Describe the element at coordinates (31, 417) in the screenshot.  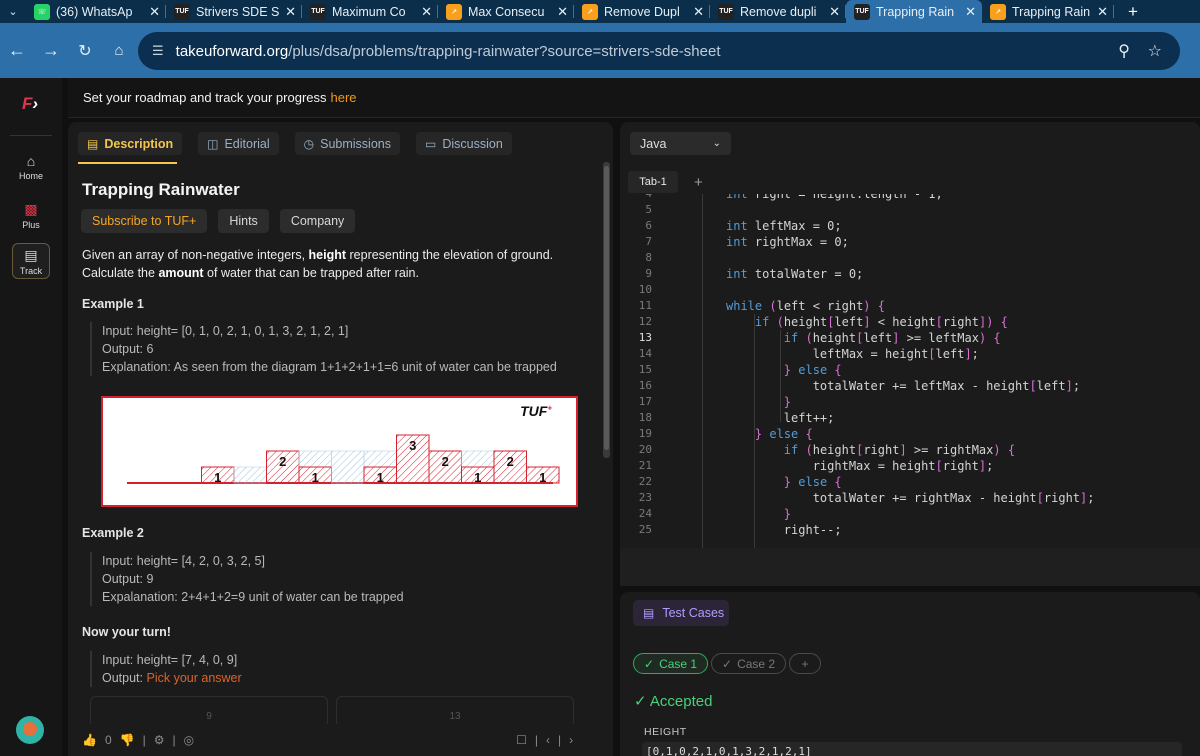
I see `sidebar: F› ⌂ Home ▩ Plus ▤ Track` at that location.